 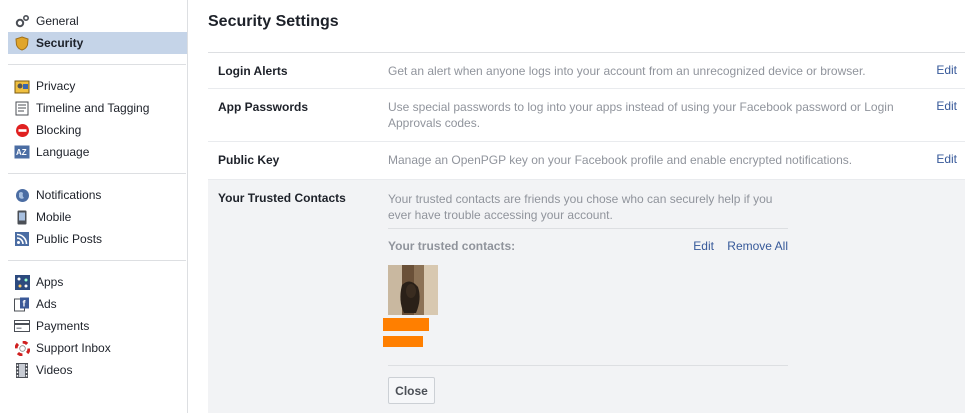 I want to click on sidebar-item-support-inbox: Support Inbox, so click(x=93, y=348).